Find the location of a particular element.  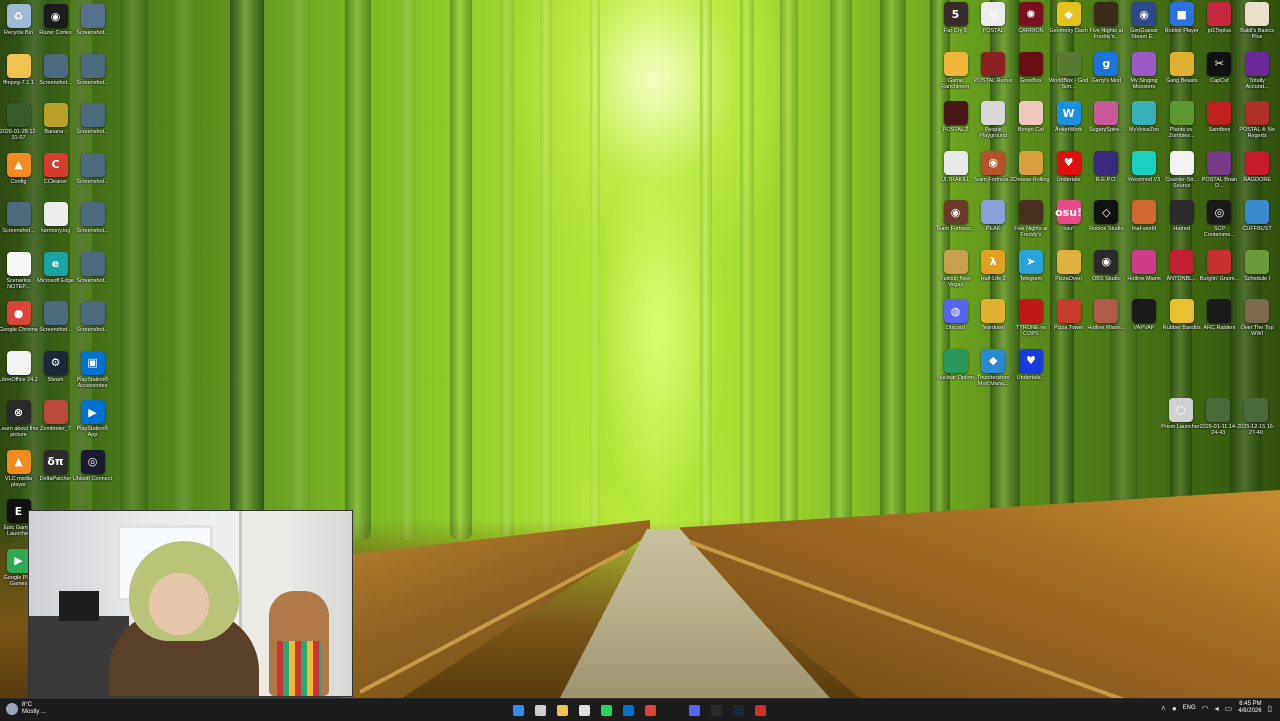

desktop-icon: ◎ Ubisoft Connect is located at coordinates (92, 473).